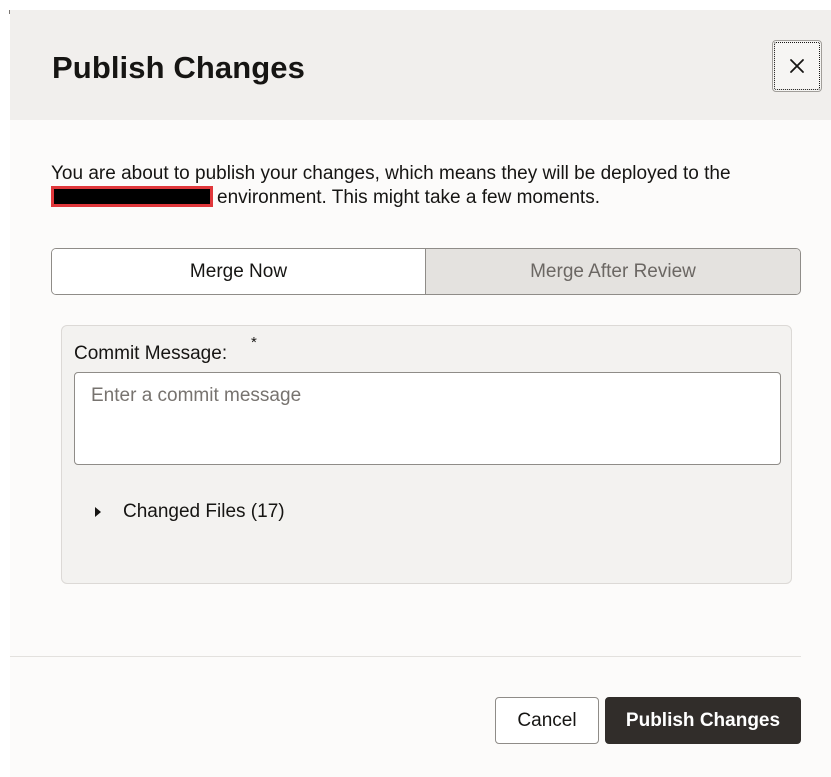  What do you see at coordinates (98, 512) in the screenshot?
I see `caret-right-icon` at bounding box center [98, 512].